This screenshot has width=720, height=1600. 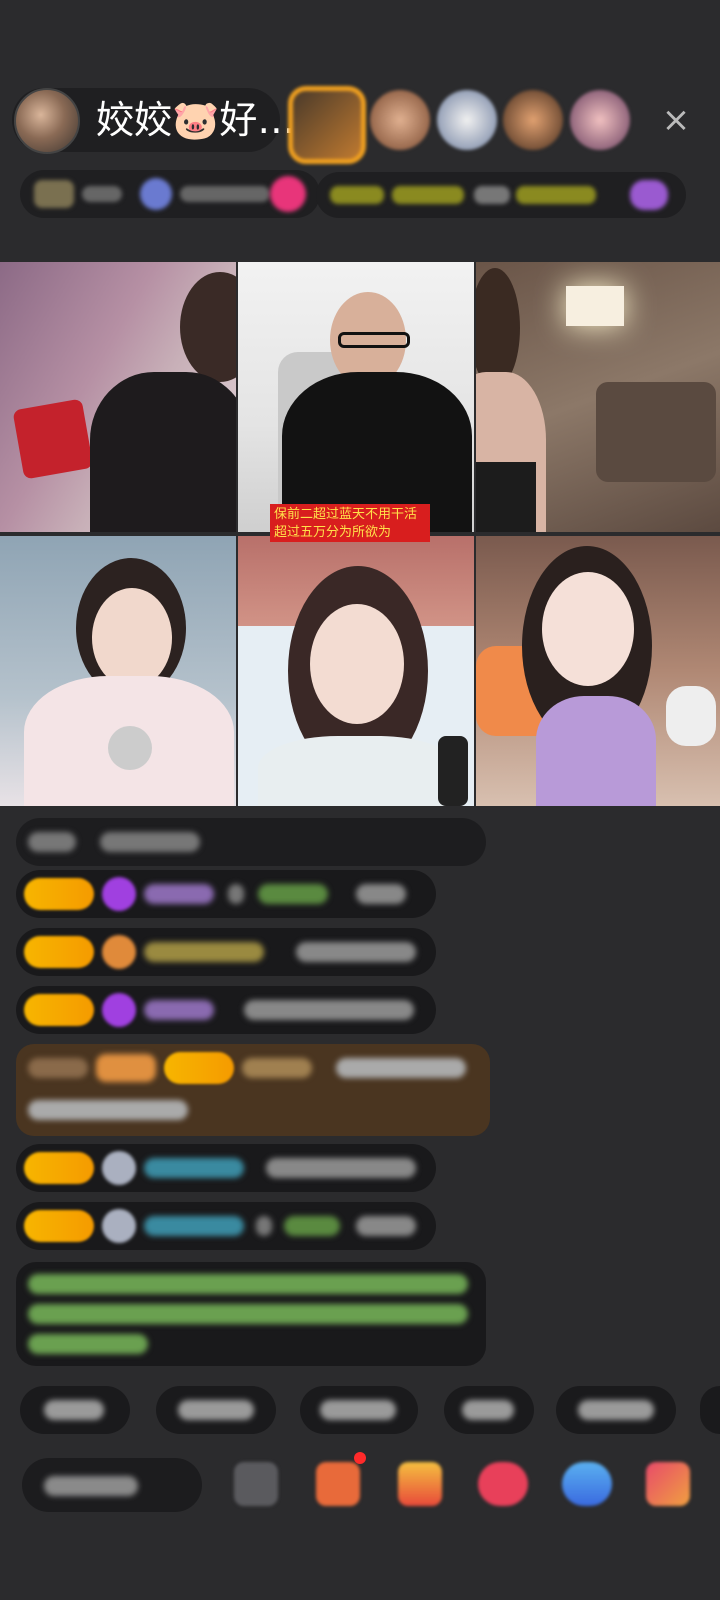 What do you see at coordinates (91, 1486) in the screenshot?
I see `input-placeholder` at bounding box center [91, 1486].